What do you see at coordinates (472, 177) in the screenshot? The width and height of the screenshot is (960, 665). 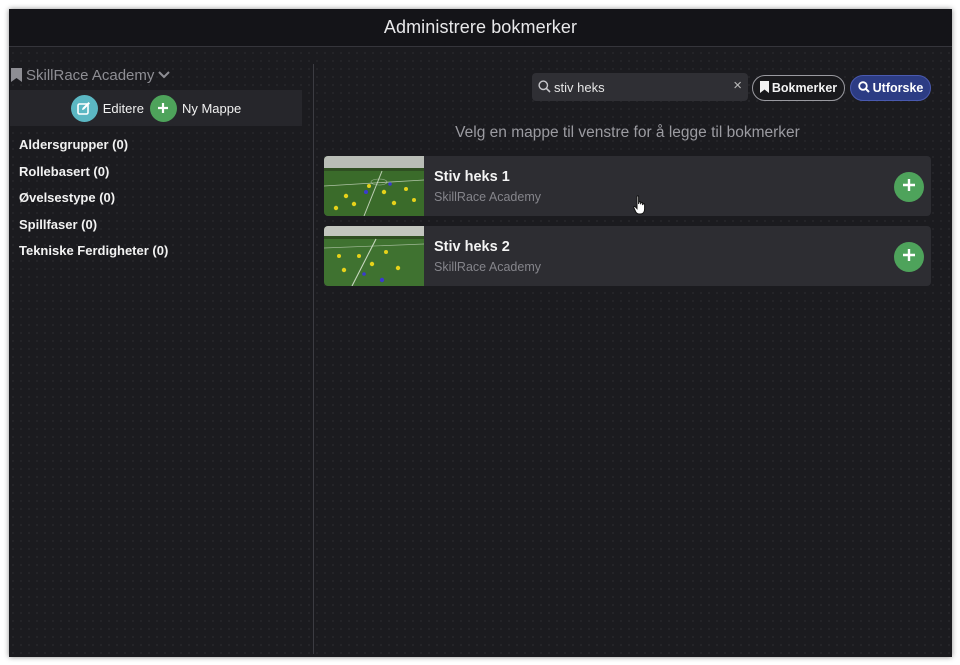 I see `result-title: Stiv heks 1` at bounding box center [472, 177].